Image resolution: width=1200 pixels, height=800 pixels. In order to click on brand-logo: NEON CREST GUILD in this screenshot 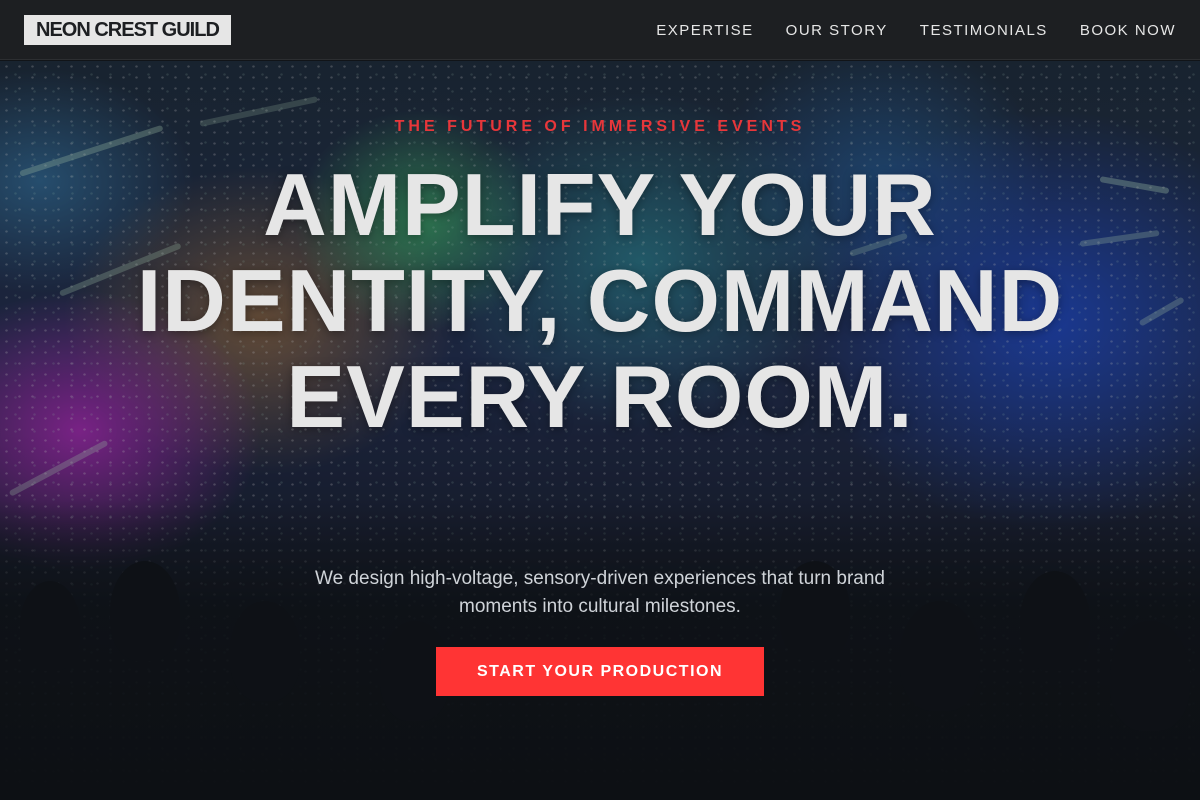, I will do `click(127, 30)`.